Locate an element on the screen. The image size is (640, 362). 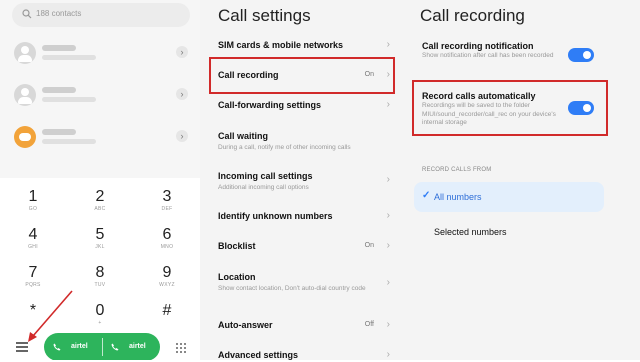
page-title: Call recording is located at coordinates (472, 15).